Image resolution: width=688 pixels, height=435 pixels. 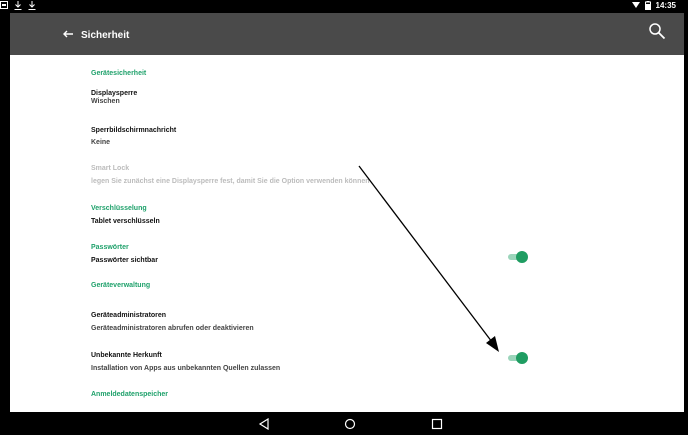 I want to click on section-header-geraeteverwaltung: Geräteverwaltung, so click(x=121, y=285).